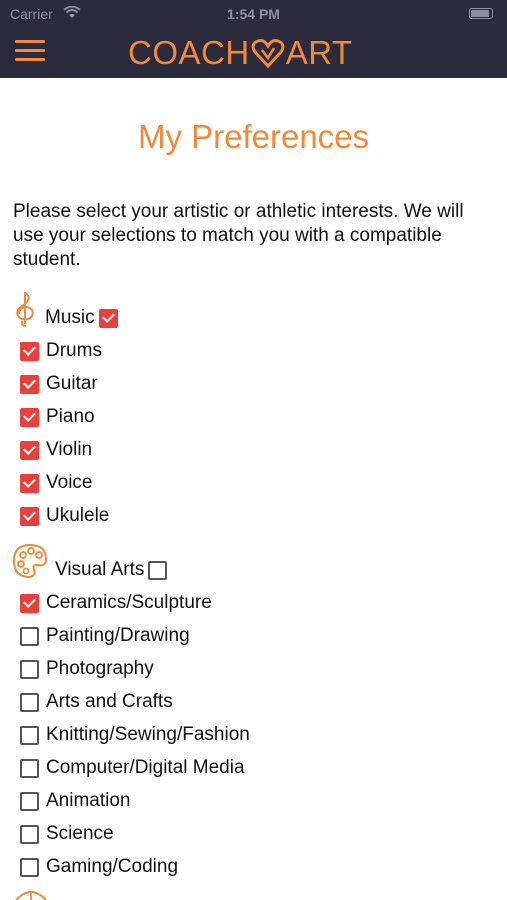  I want to click on option-ukulele: Ukulele, so click(64, 516).